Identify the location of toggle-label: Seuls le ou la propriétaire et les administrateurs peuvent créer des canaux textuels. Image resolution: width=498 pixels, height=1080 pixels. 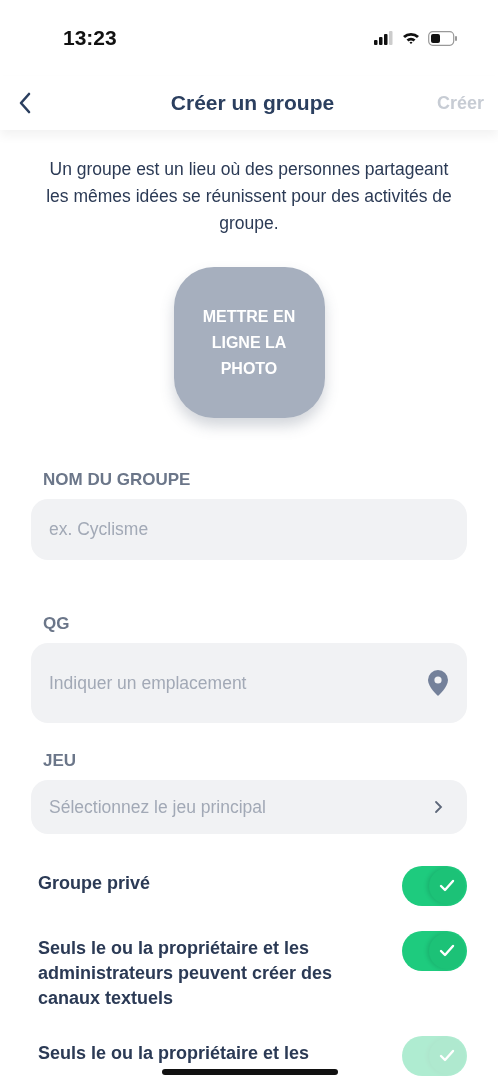
(186, 973).